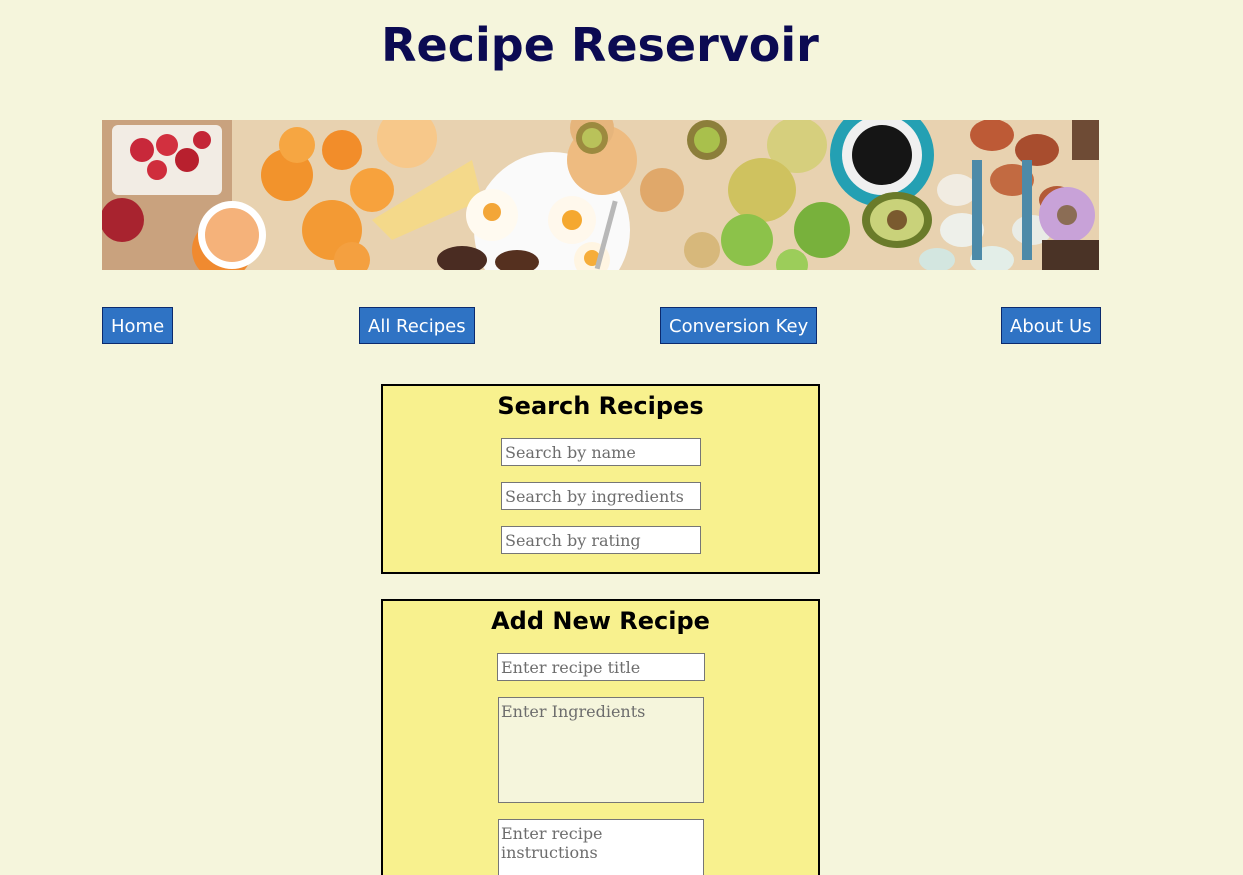 The image size is (1243, 875). I want to click on nav-conversion-key-button: Conversion Key, so click(739, 325).